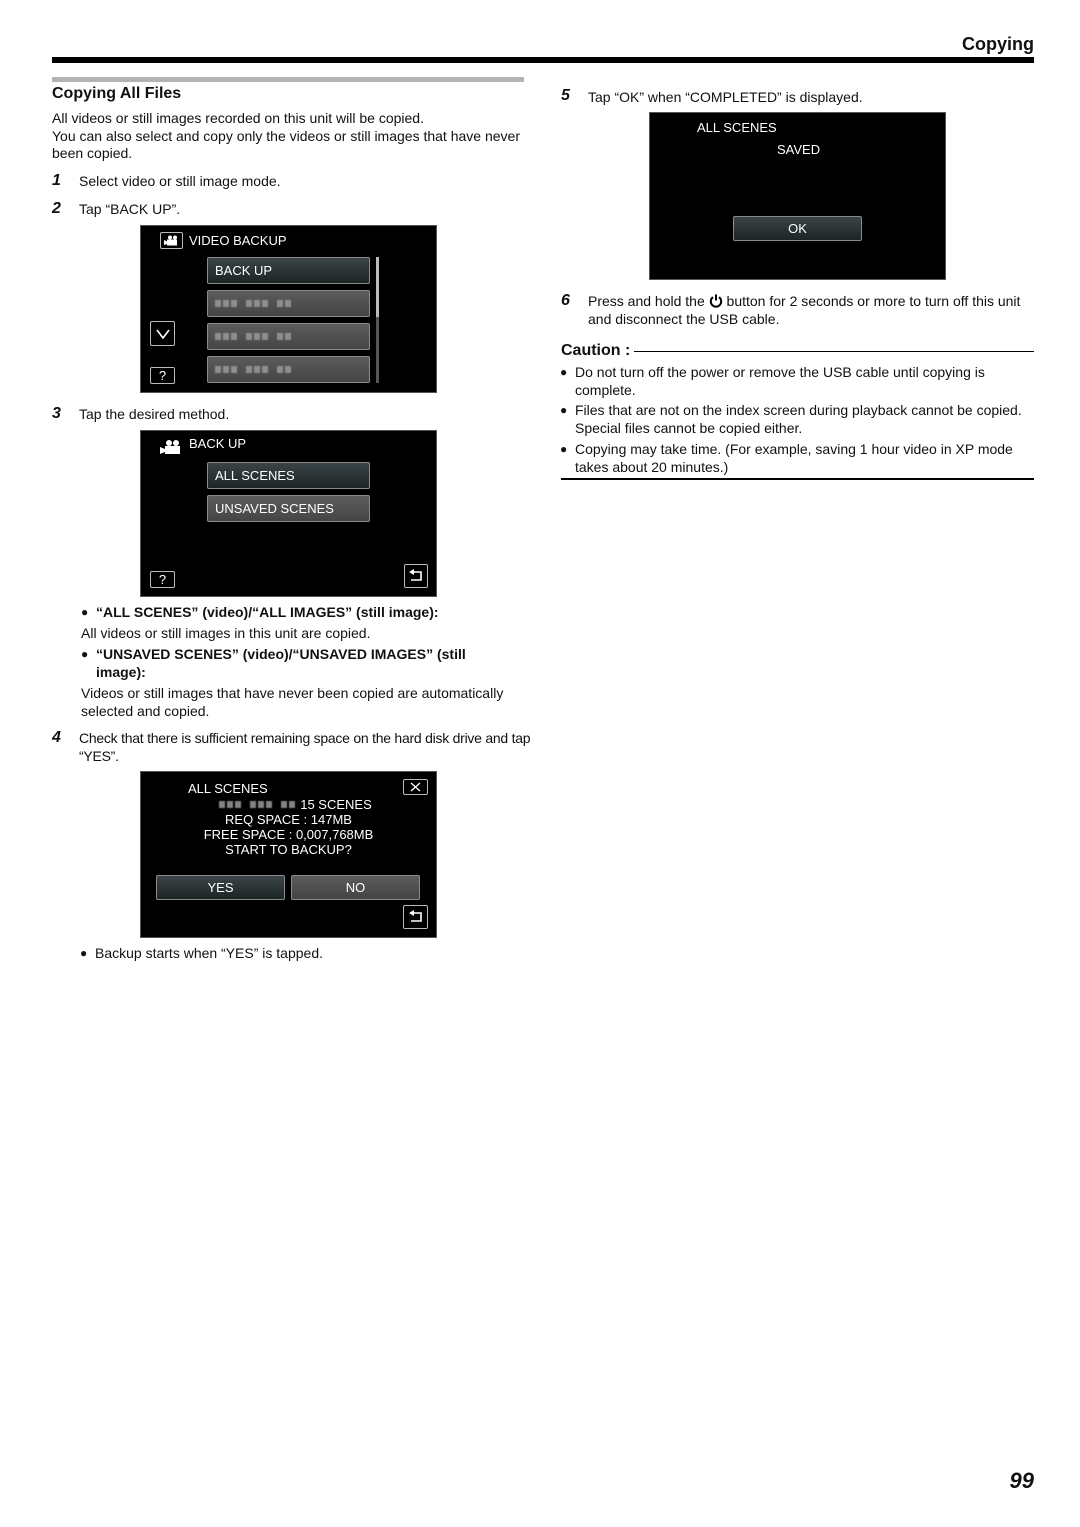 The height and width of the screenshot is (1527, 1080). I want to click on free-space: FREE SPACE : 0,007,768MB, so click(288, 834).